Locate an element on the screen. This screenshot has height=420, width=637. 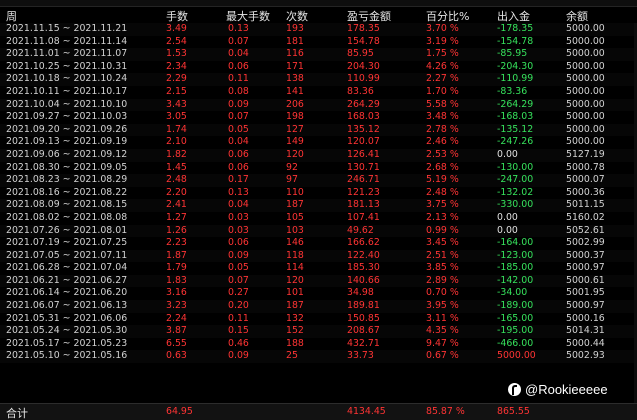
cell-pct: 2.46 % is located at coordinates (442, 142).